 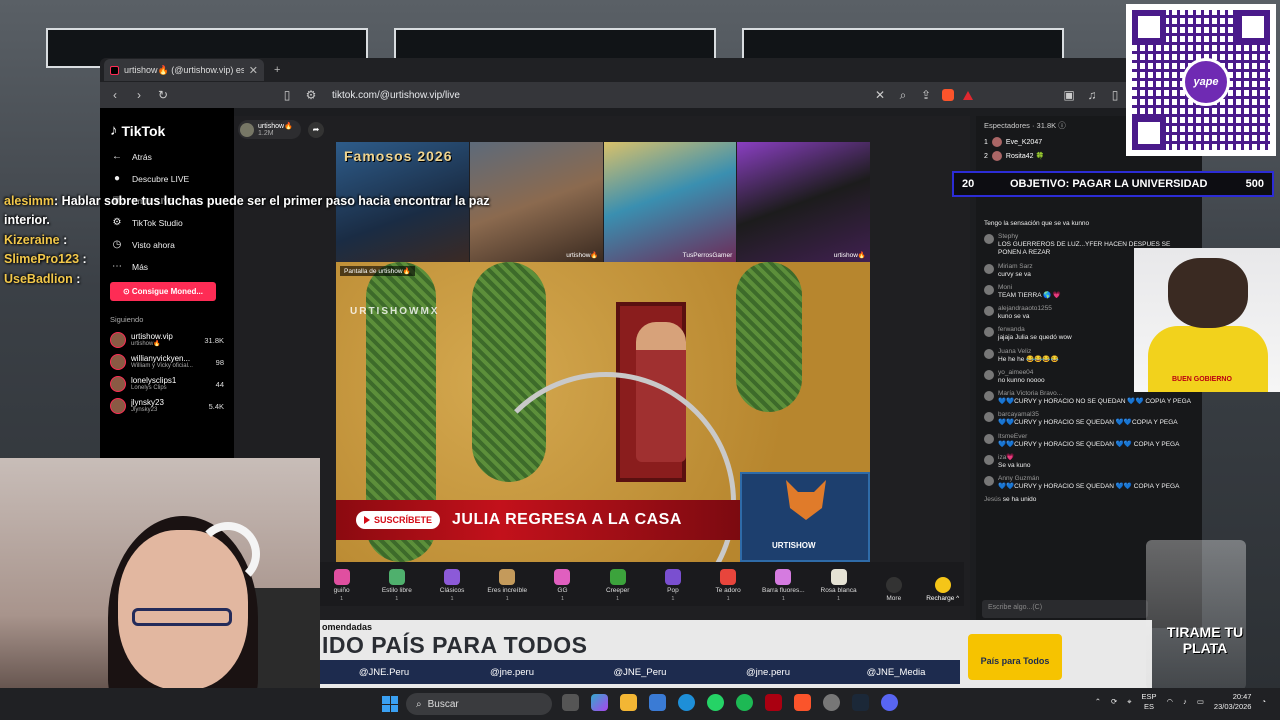 What do you see at coordinates (860, 702) in the screenshot?
I see `steam-icon` at bounding box center [860, 702].